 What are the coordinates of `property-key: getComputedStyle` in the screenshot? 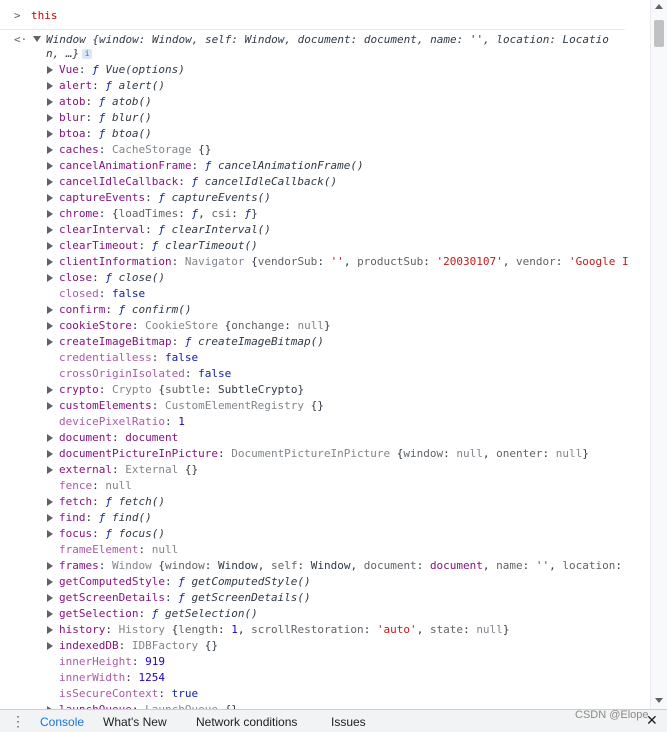 It's located at (112, 581).